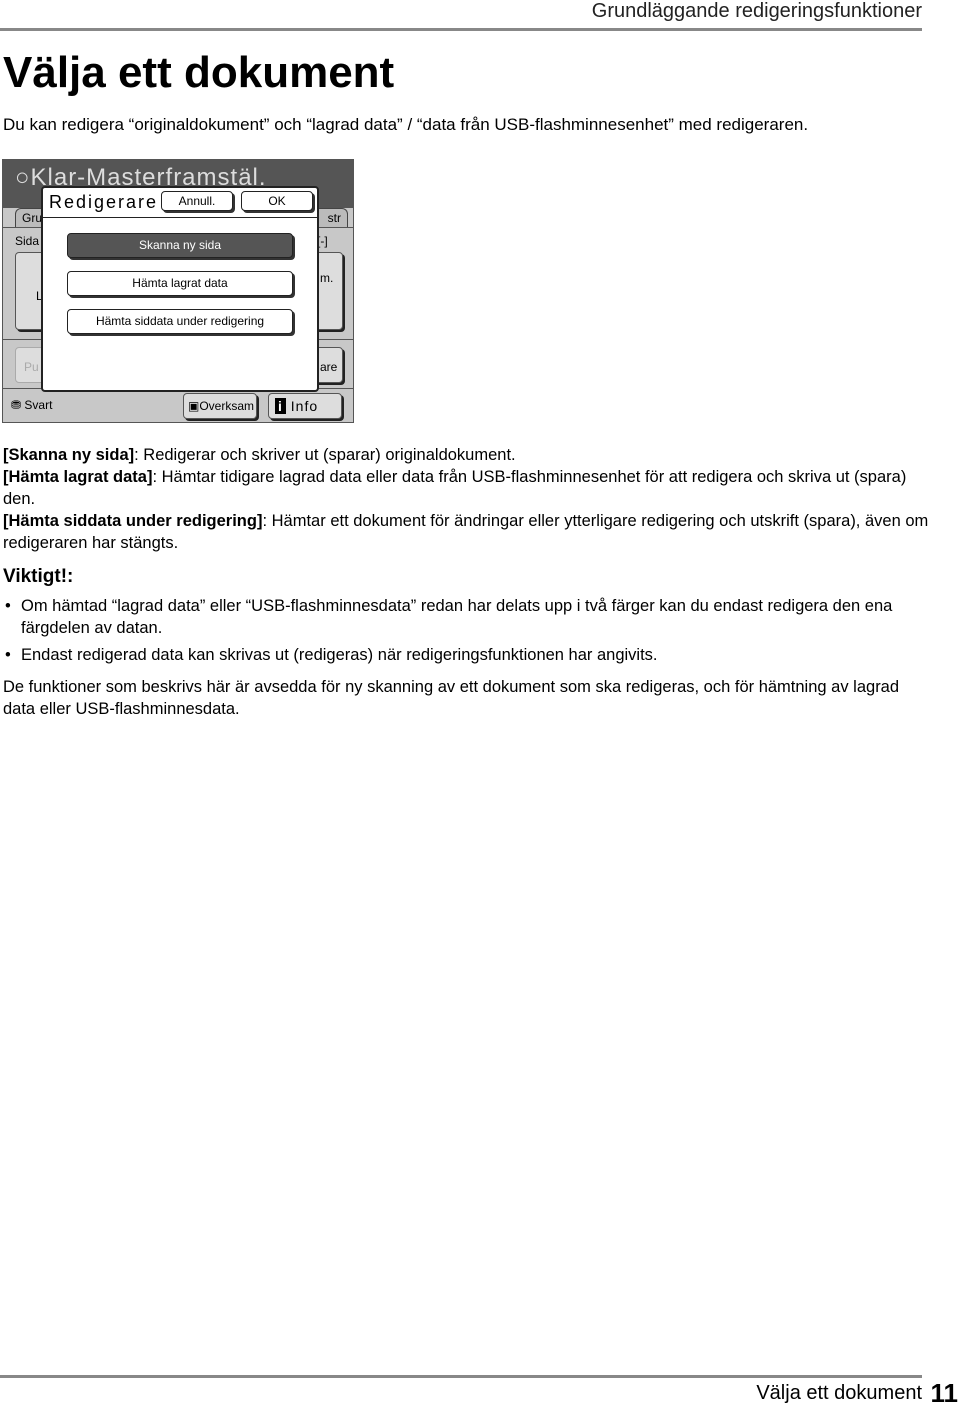  I want to click on info-button: i Info, so click(305, 406).